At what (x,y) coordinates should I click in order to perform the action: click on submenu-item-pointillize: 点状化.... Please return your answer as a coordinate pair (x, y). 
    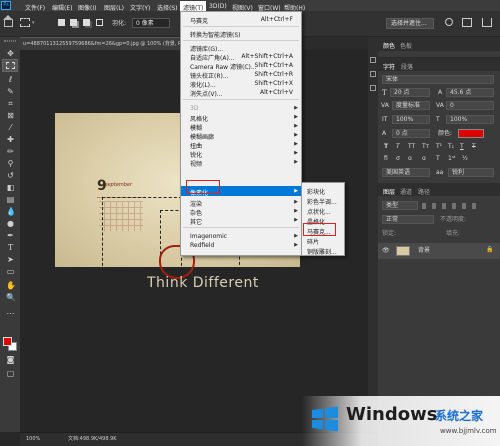
    Looking at the image, I should click on (323, 211).